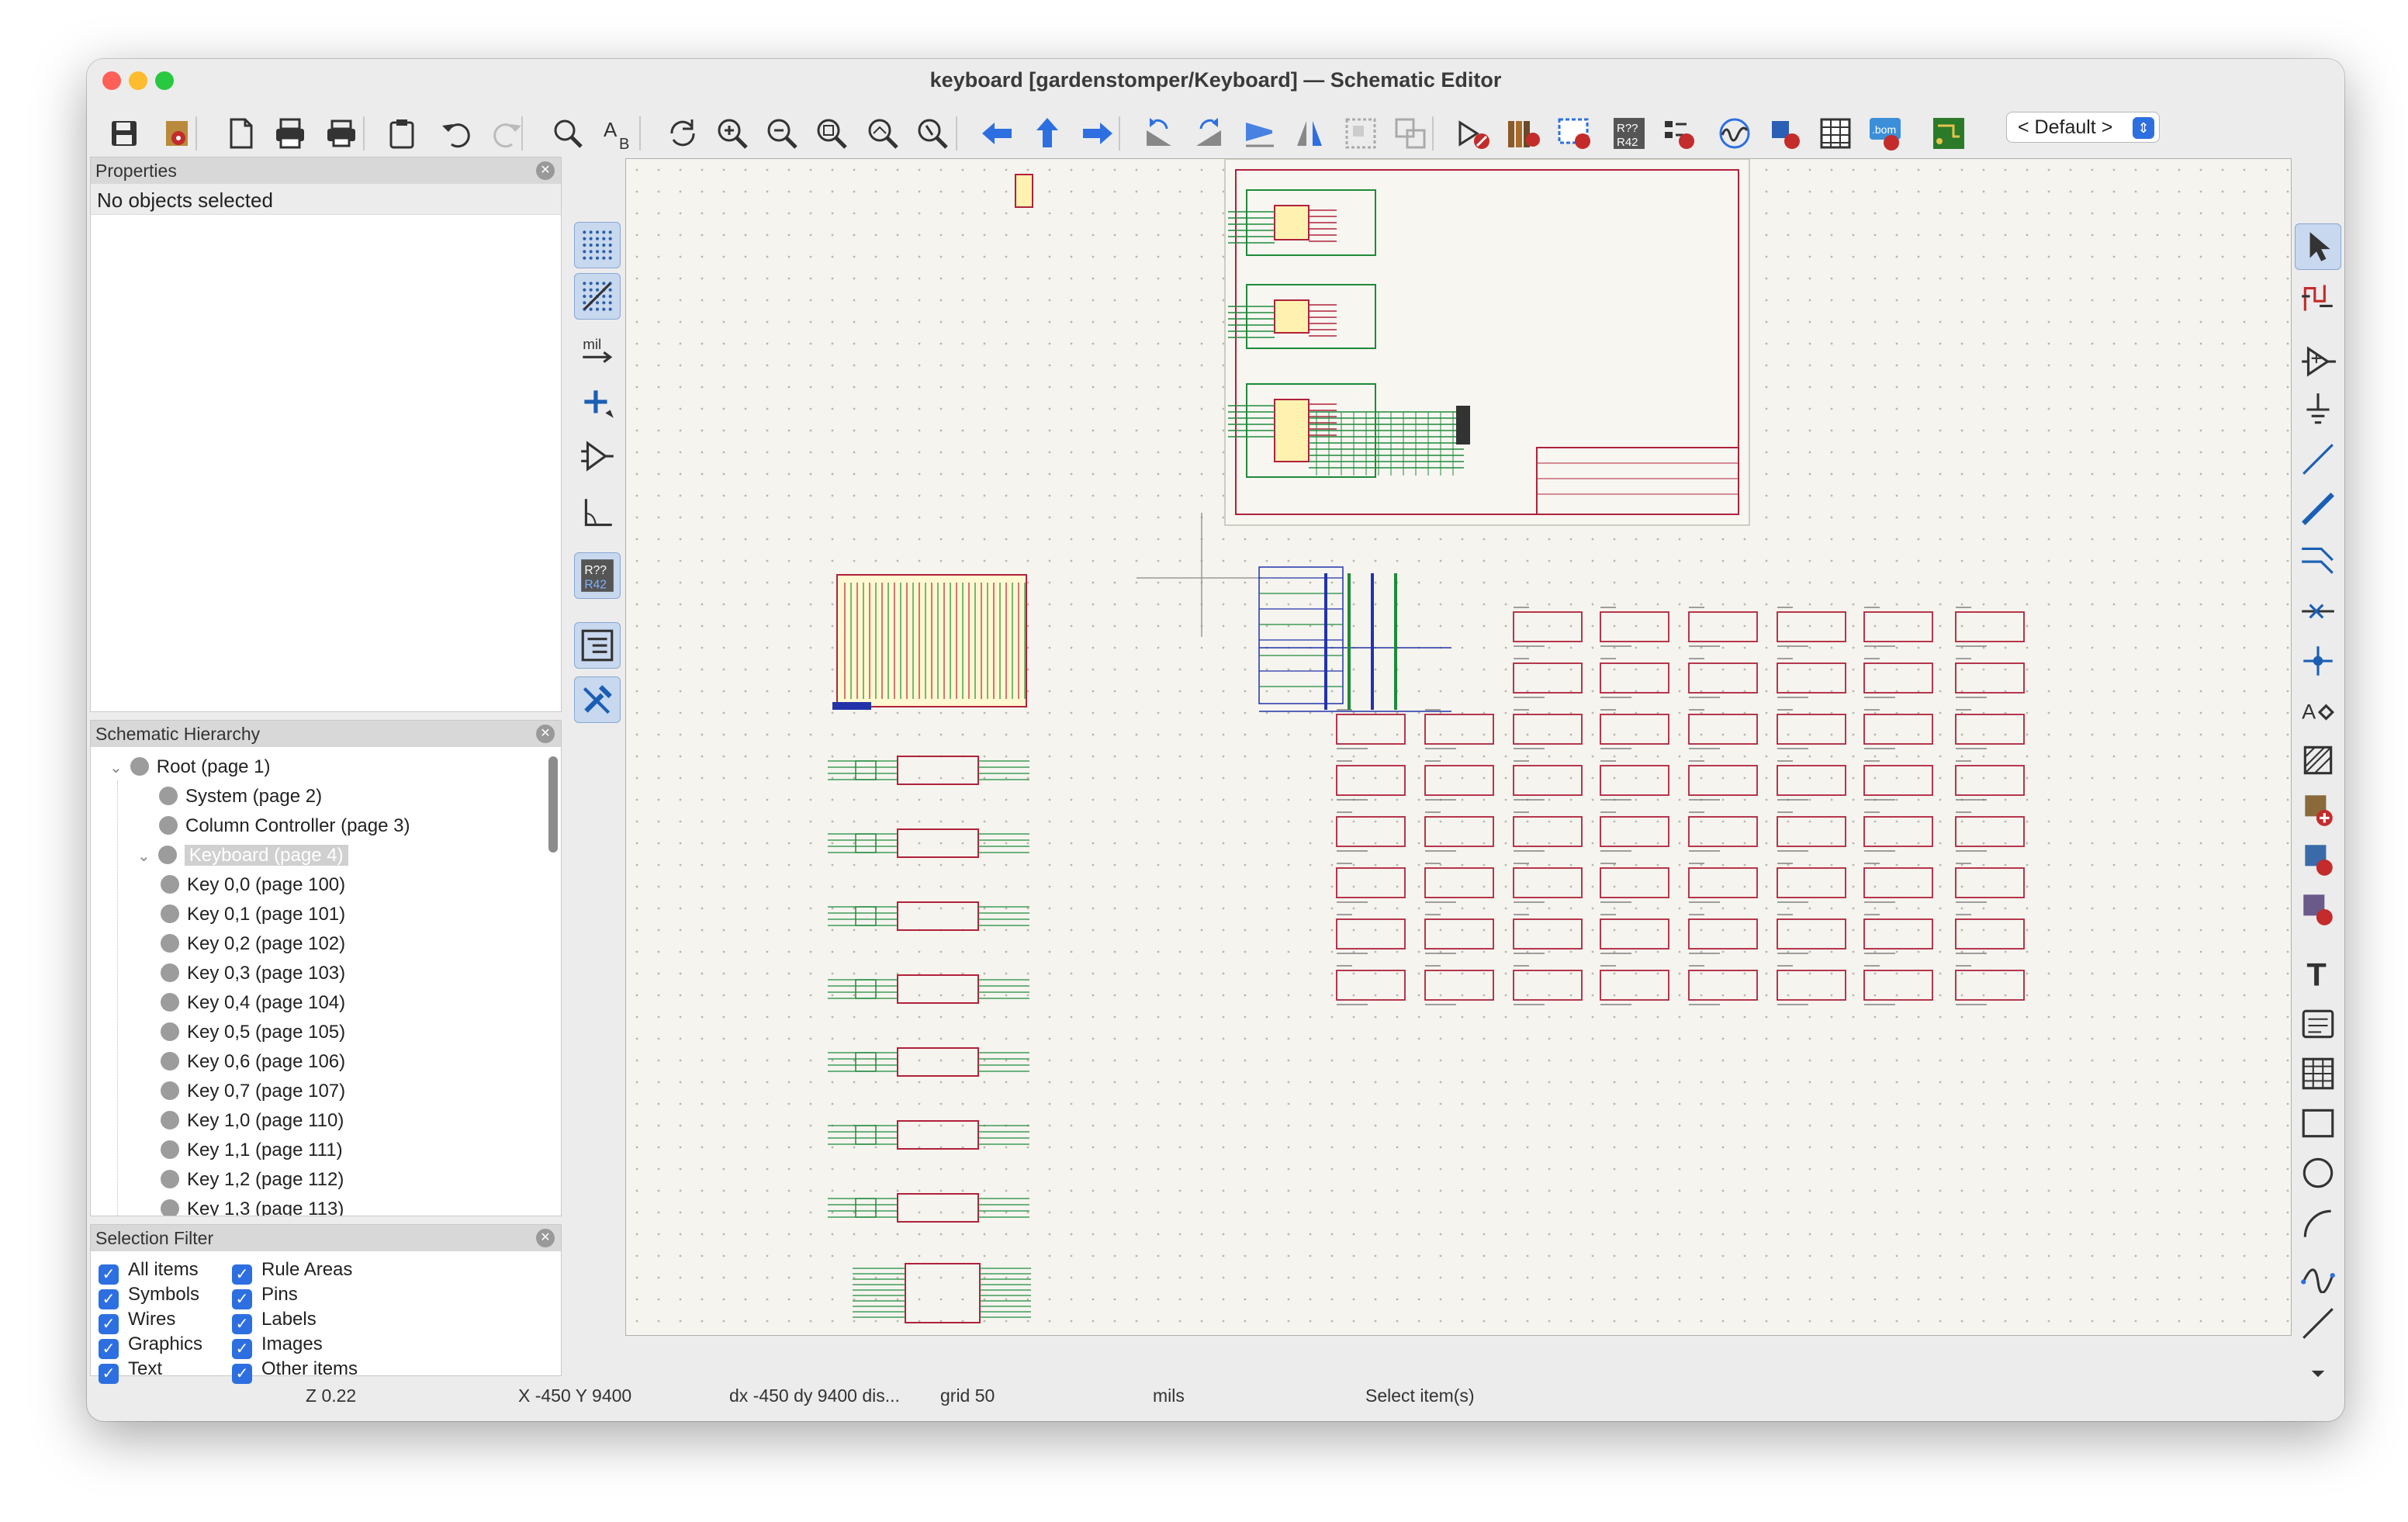 This screenshot has height=1522, width=2408. Describe the element at coordinates (190, 767) in the screenshot. I see `hierarchy-item: ⌄ Root (page 1)` at that location.